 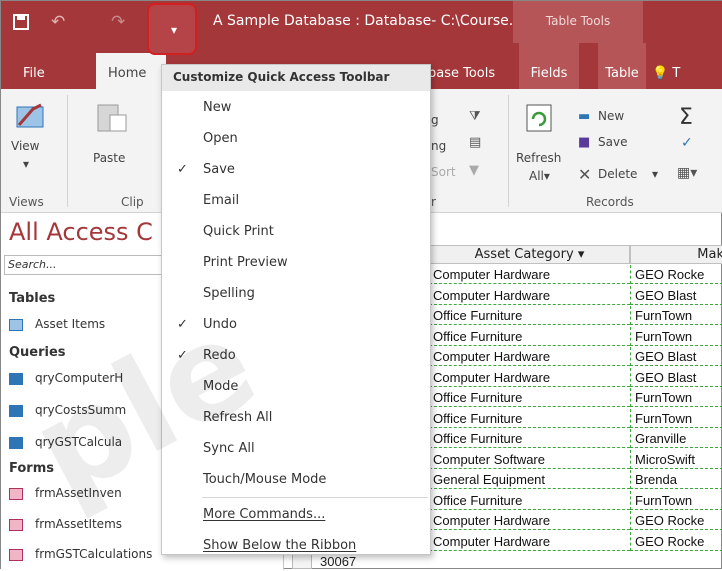 I want to click on nav-item-query: qryComputerH, so click(x=66, y=378).